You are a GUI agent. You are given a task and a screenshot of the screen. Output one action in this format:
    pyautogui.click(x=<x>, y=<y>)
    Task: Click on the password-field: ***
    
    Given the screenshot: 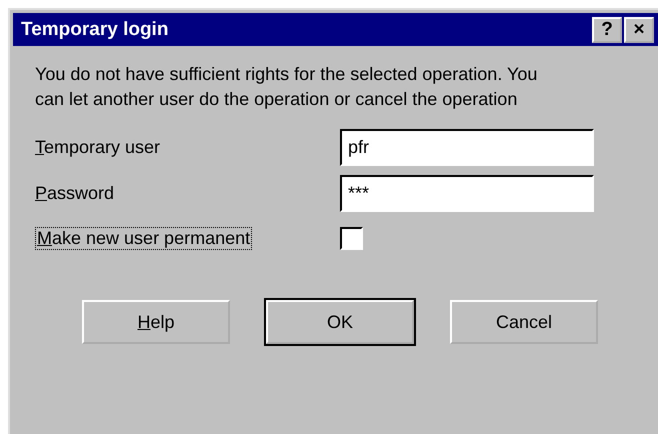 What is the action you would take?
    pyautogui.click(x=467, y=193)
    